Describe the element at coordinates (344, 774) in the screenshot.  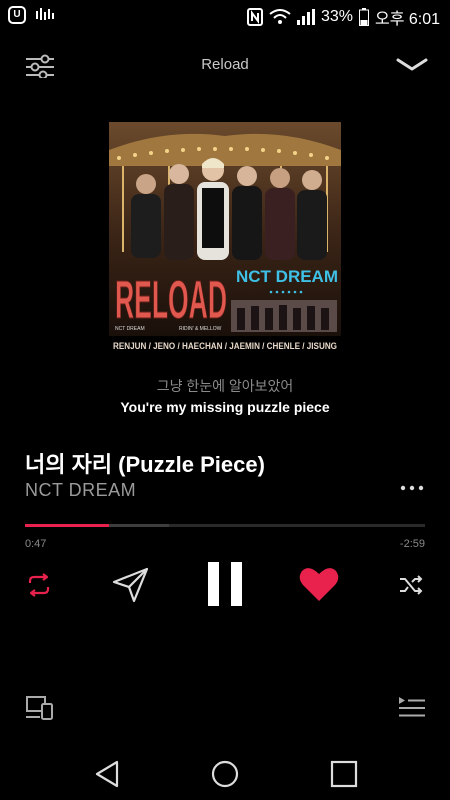
I see `recent-apps-icon` at that location.